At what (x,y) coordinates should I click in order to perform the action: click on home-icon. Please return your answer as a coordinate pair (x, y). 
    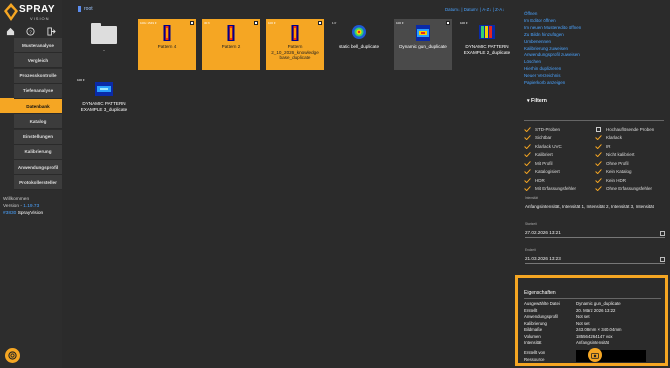
    Looking at the image, I should click on (10, 31).